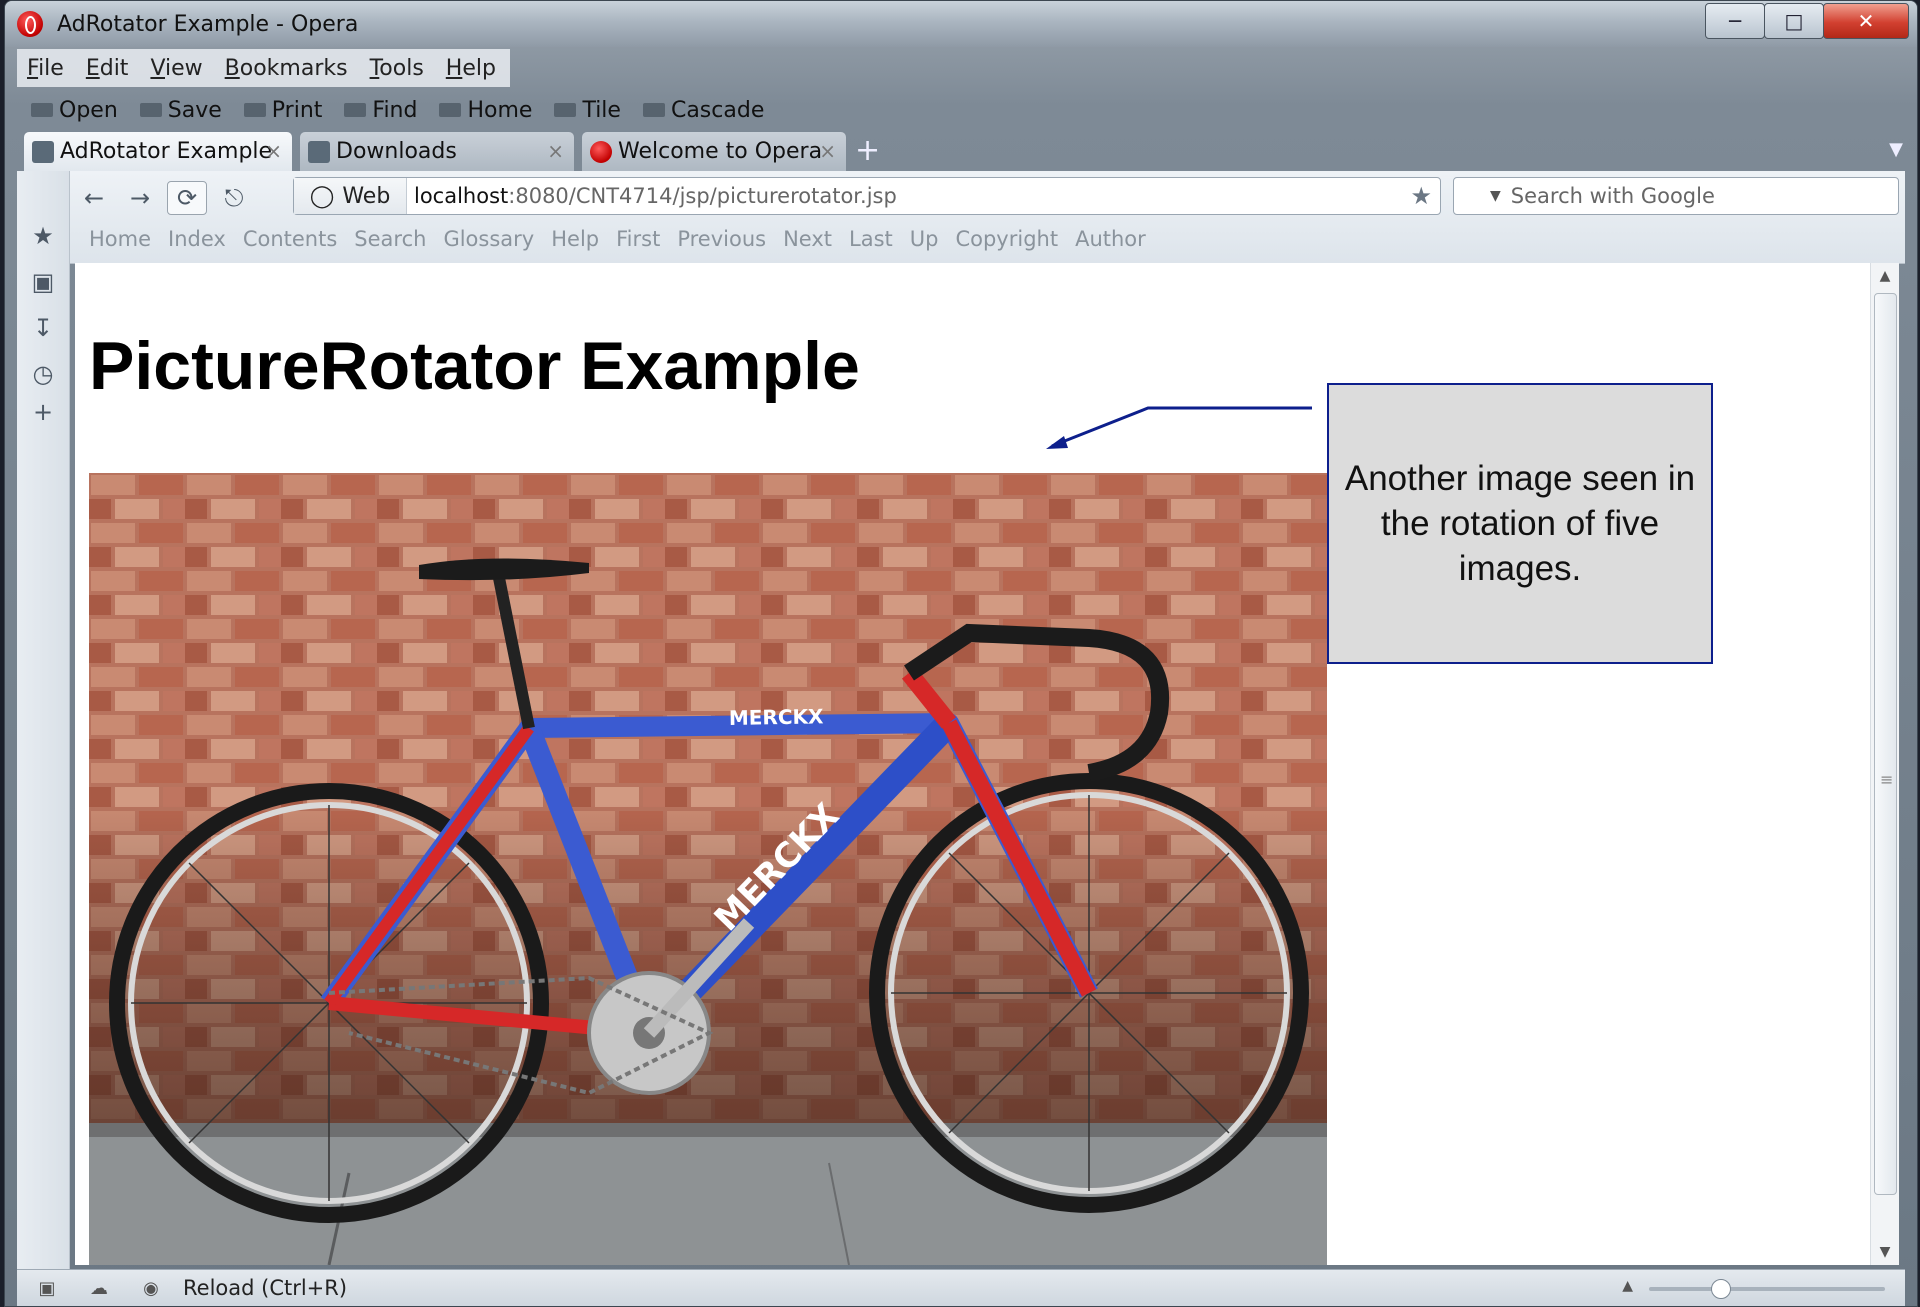  Describe the element at coordinates (638, 239) in the screenshot. I see `link-first: First` at that location.